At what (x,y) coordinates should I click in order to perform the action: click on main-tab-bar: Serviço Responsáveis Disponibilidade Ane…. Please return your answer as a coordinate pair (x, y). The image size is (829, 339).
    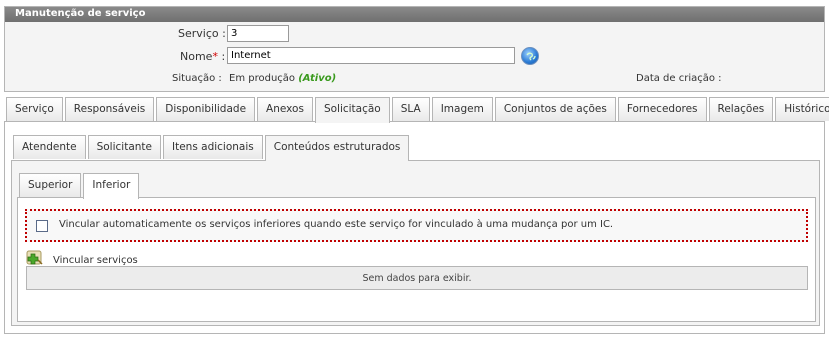
    Looking at the image, I should click on (417, 110).